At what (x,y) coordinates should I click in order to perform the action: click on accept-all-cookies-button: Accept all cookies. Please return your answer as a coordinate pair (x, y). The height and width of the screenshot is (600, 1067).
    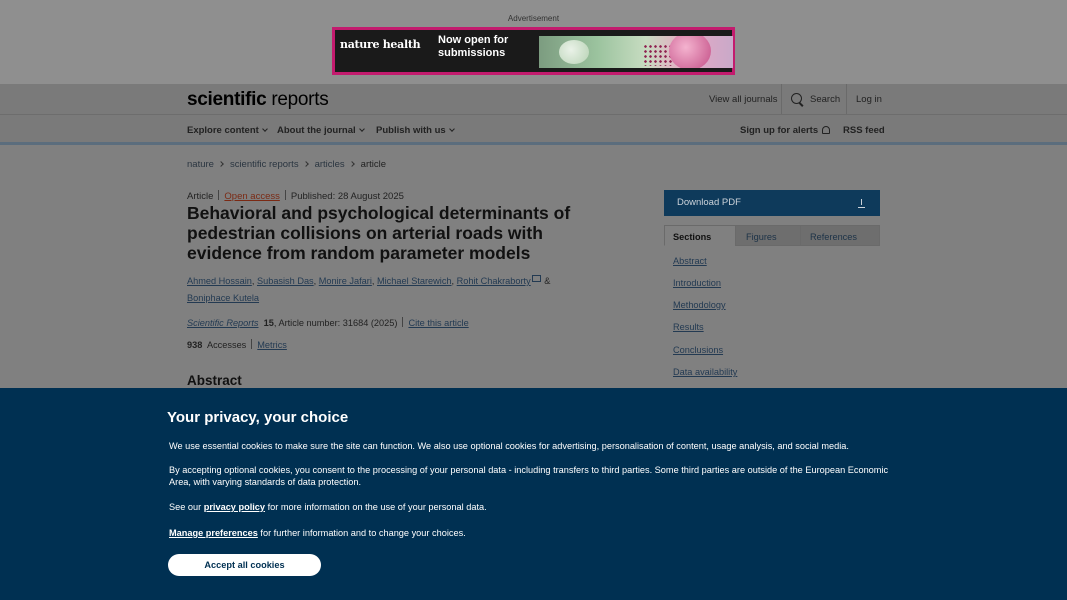
    Looking at the image, I should click on (244, 565).